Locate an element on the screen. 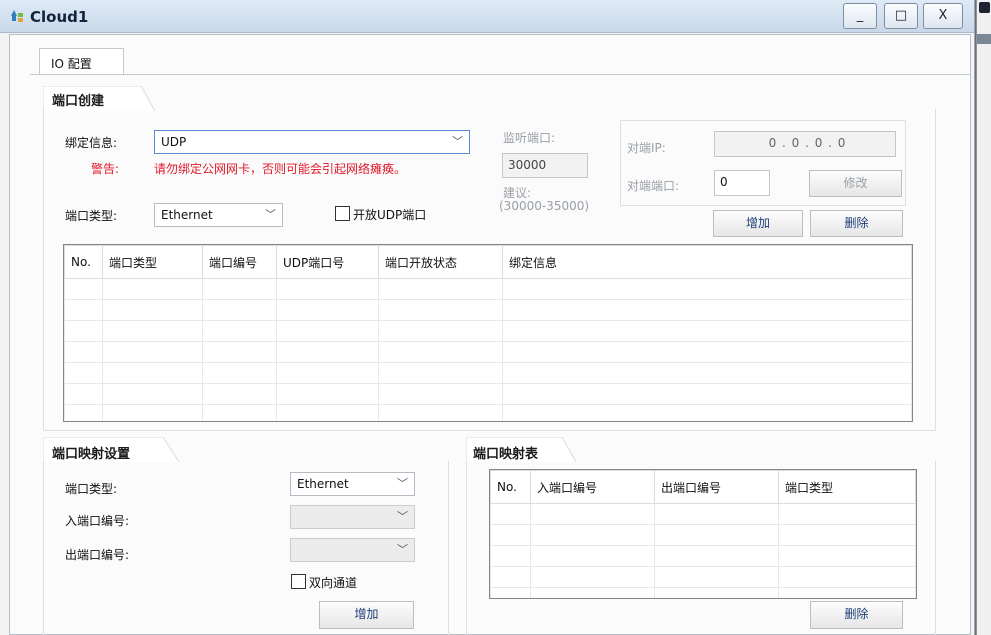 This screenshot has width=991, height=635. port-type-select: Ethernet ﹀ is located at coordinates (218, 215).